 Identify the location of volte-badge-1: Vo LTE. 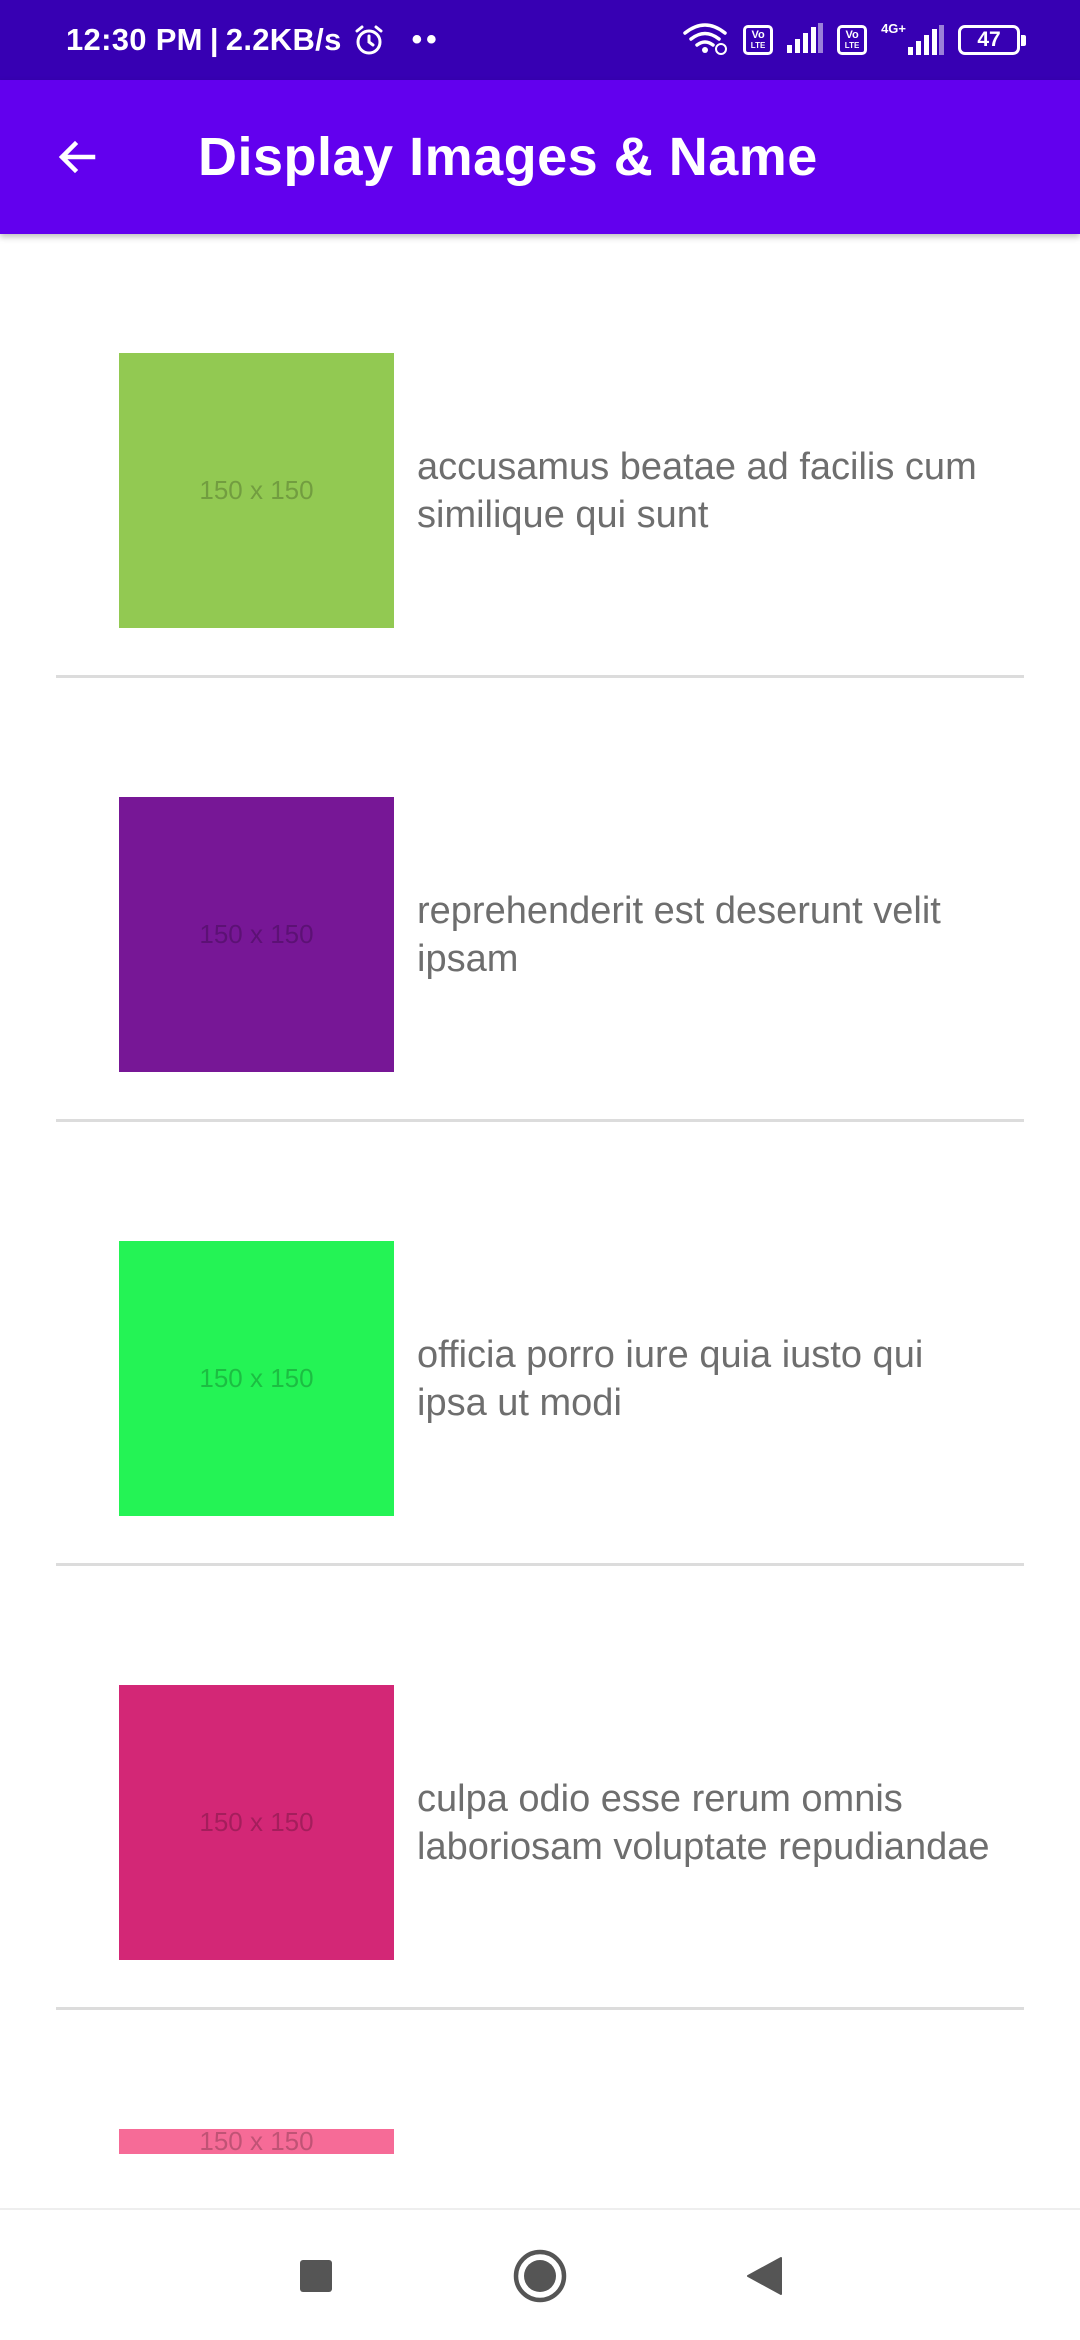
(758, 40).